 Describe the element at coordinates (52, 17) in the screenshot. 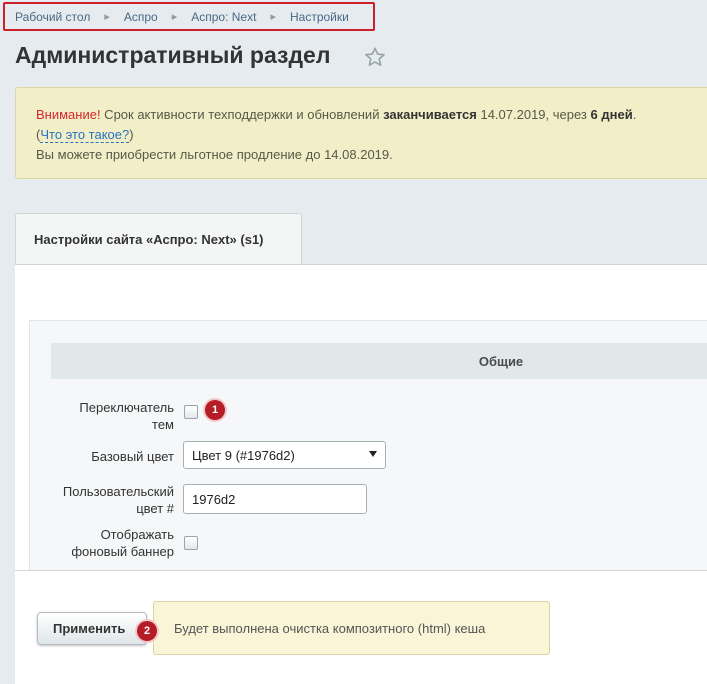

I see `breadcrumb-desktop: Рабочий стол` at that location.